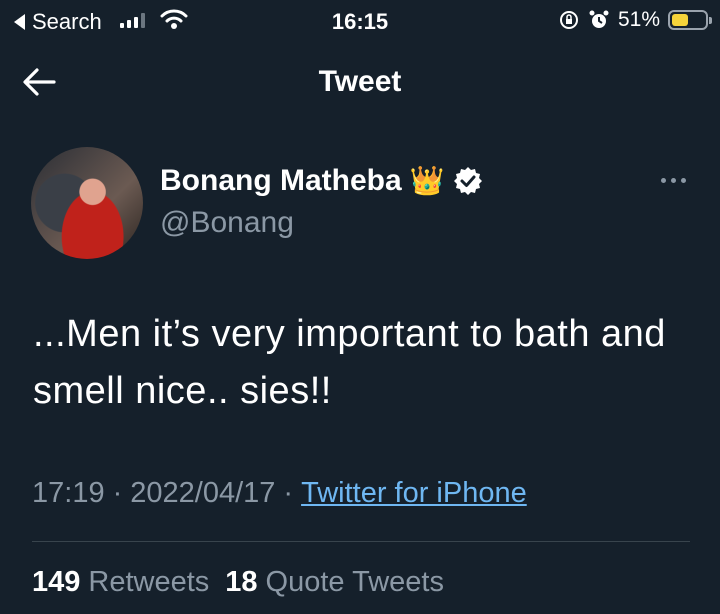  Describe the element at coordinates (354, 582) in the screenshot. I see `quote-tweets-label: Quote Tweets` at that location.